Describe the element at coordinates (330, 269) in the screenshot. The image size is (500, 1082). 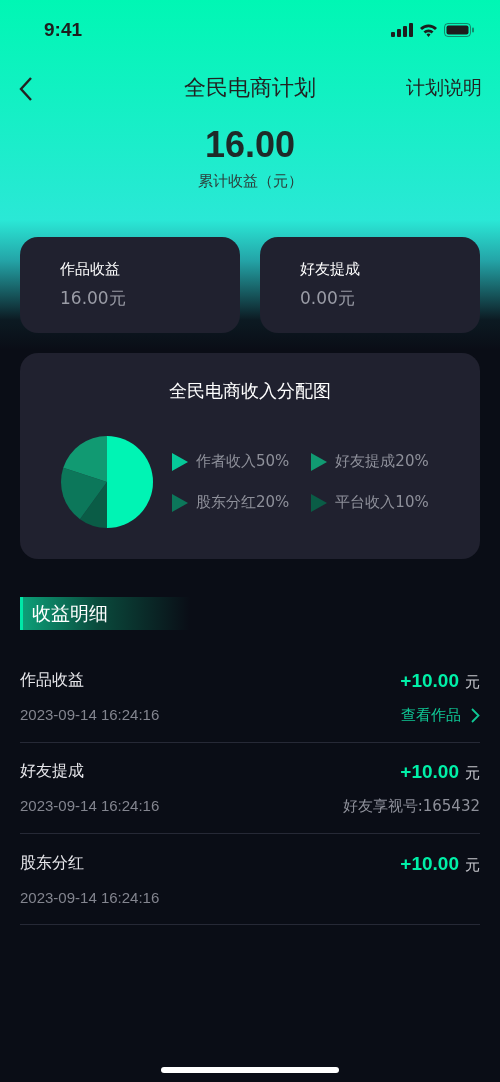
I see `card-label: 好友提成` at that location.